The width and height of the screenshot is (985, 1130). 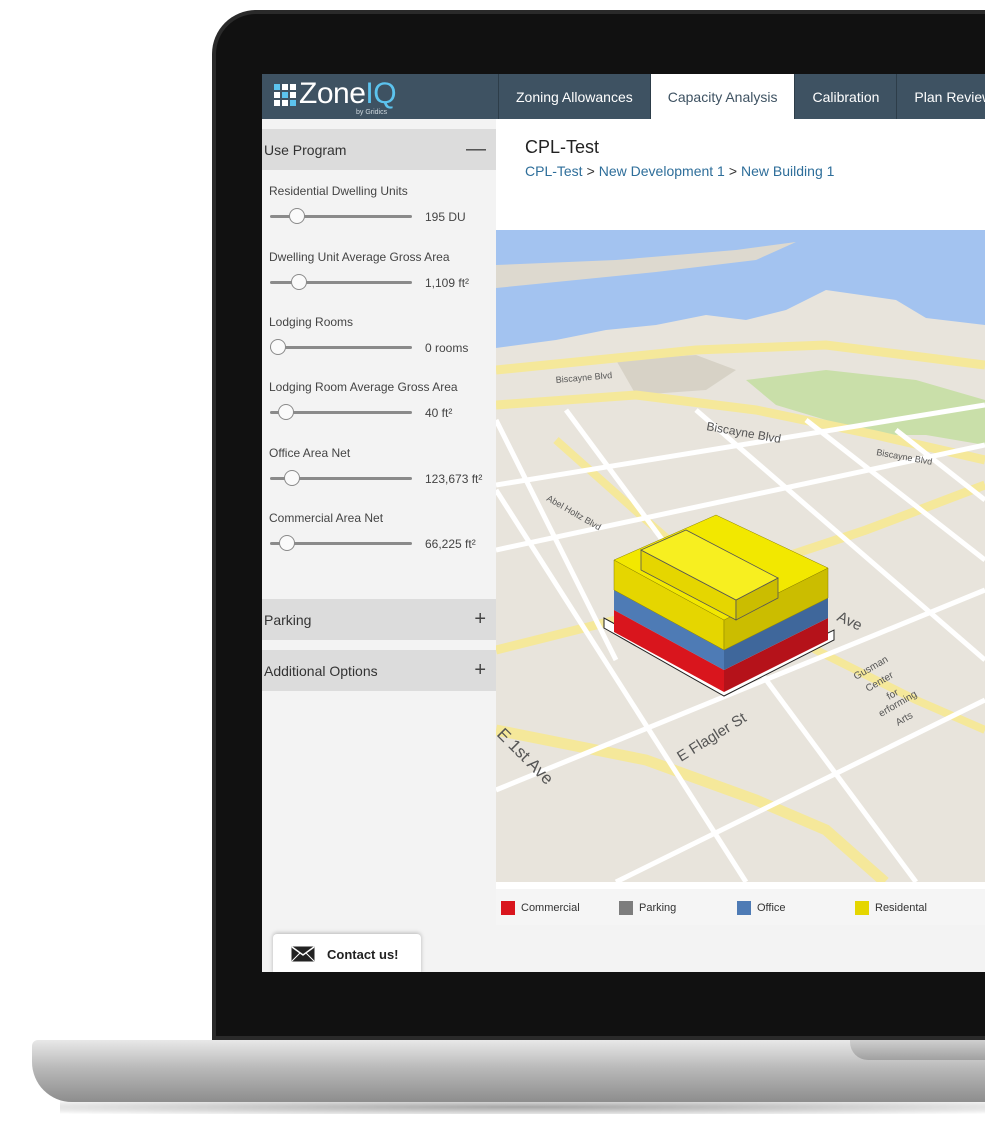 What do you see at coordinates (845, 96) in the screenshot?
I see `tab-calibration: Calibration` at bounding box center [845, 96].